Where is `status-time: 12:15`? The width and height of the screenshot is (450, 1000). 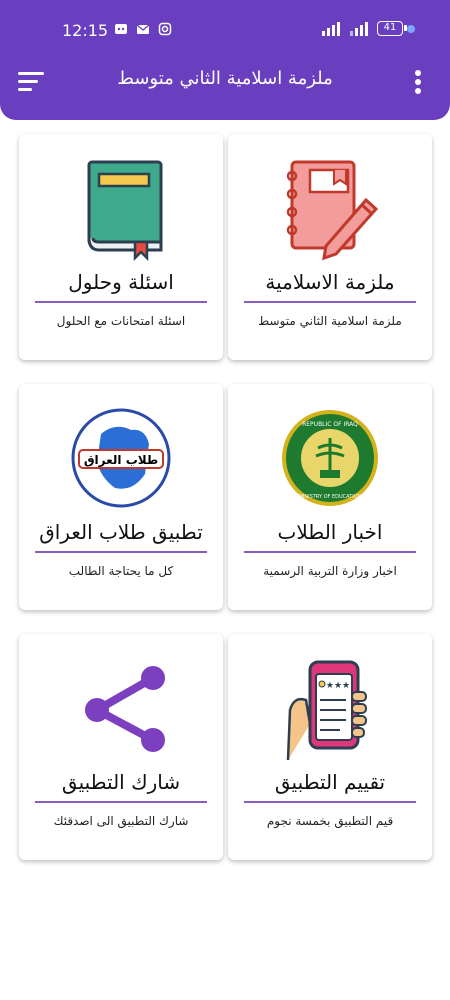
status-time: 12:15 is located at coordinates (85, 30).